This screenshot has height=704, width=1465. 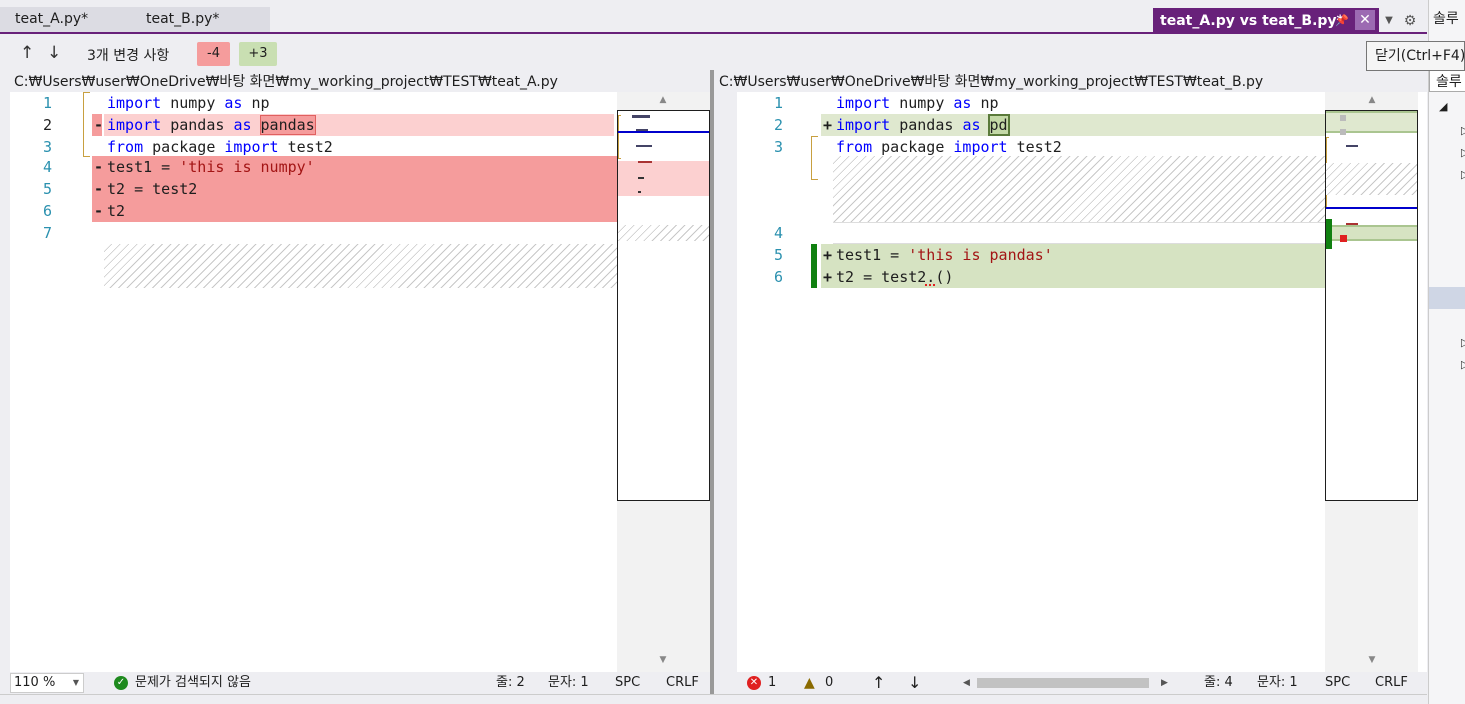 What do you see at coordinates (258, 54) in the screenshot?
I see `added-count-badge: +3` at bounding box center [258, 54].